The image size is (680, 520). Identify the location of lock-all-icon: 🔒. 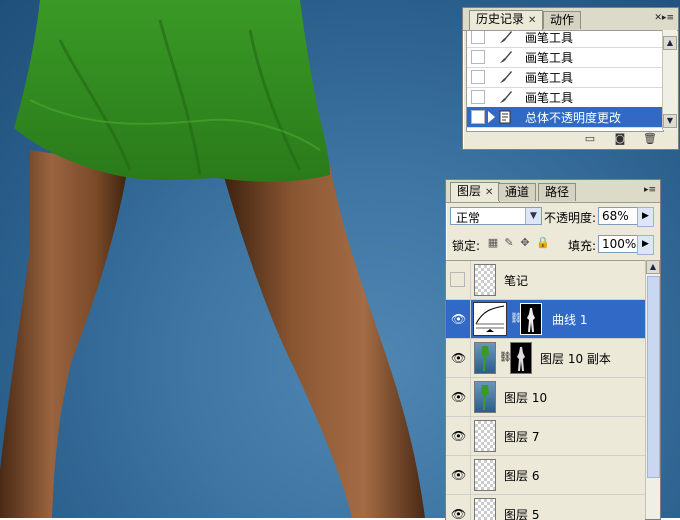
(543, 243).